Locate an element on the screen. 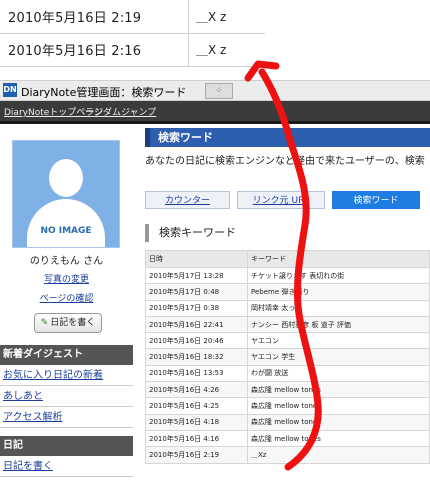  snippet-row: 2010年5月16日 2:16 ＿X z is located at coordinates (132, 50).